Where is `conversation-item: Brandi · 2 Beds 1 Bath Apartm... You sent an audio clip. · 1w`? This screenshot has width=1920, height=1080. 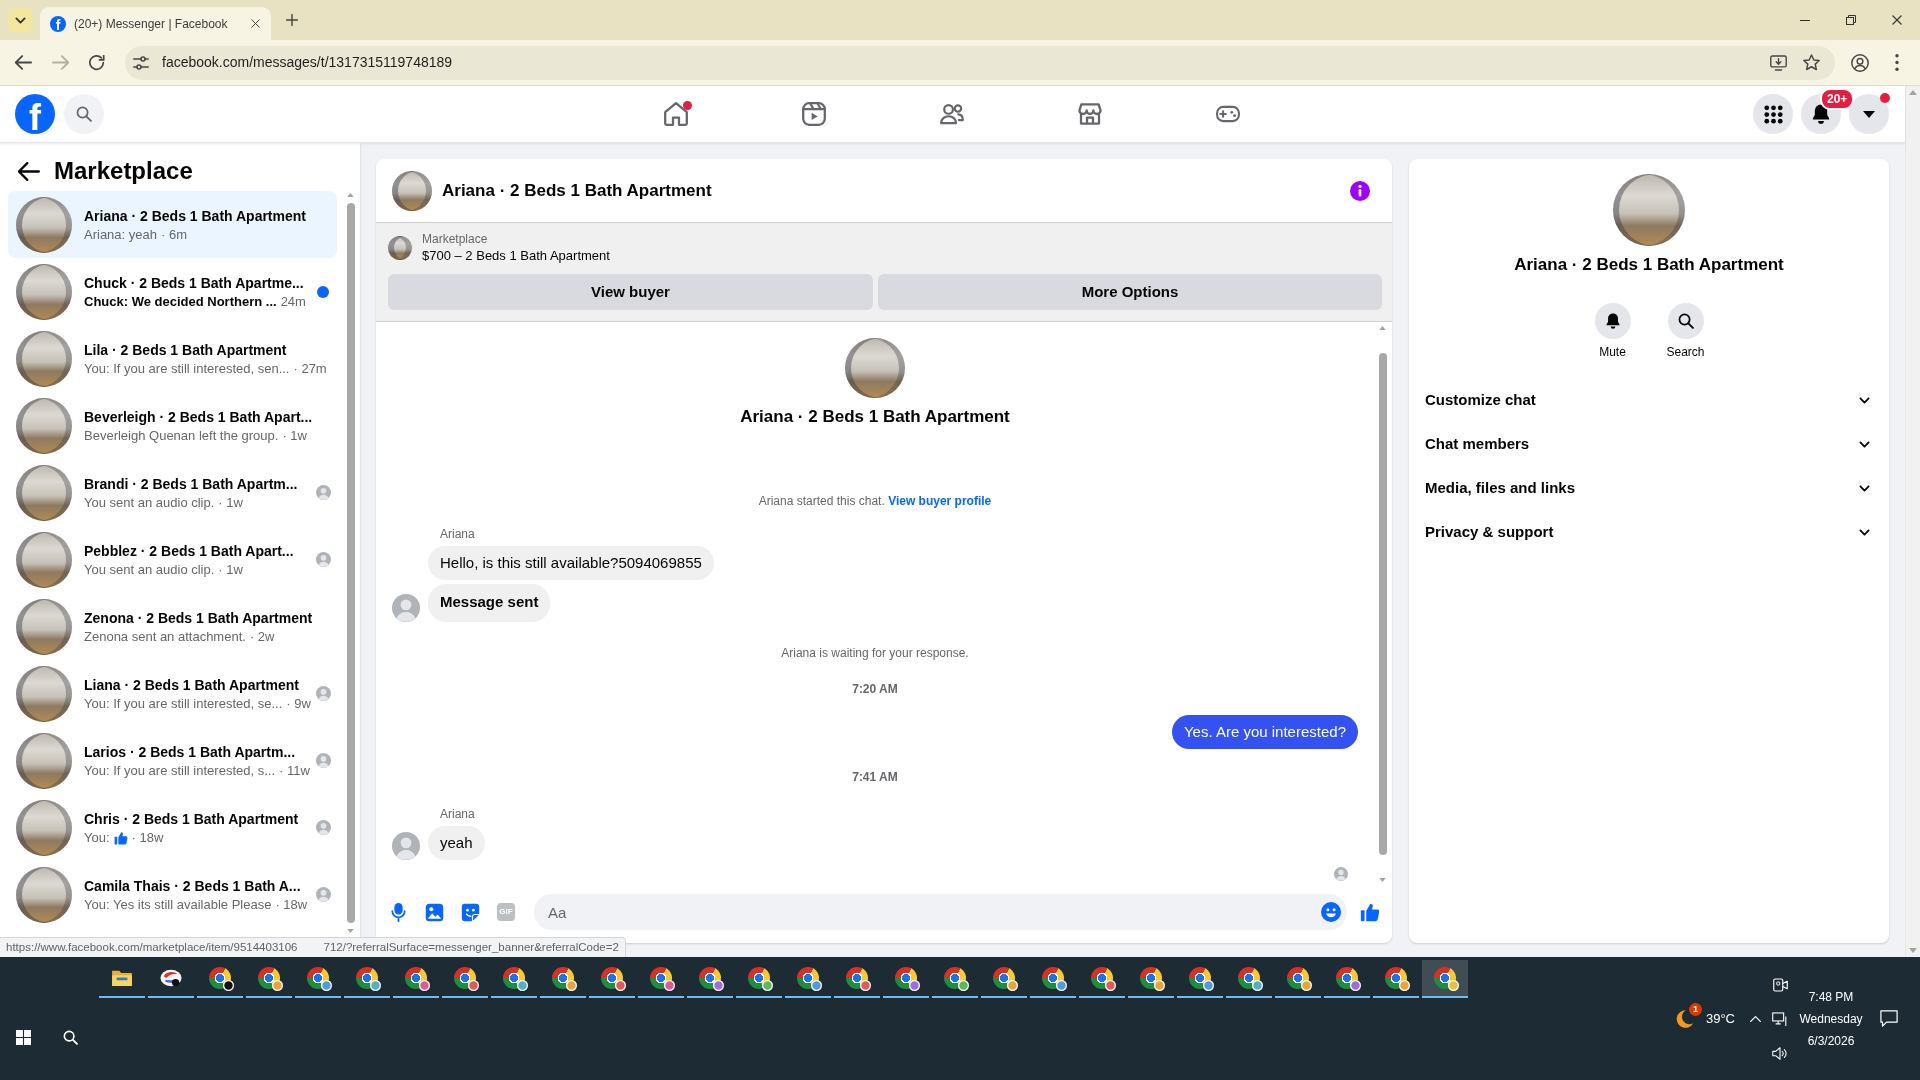
conversation-item: Brandi · 2 Beds 1 Bath Apartm... You sent an audio clip. · 1w is located at coordinates (172, 492).